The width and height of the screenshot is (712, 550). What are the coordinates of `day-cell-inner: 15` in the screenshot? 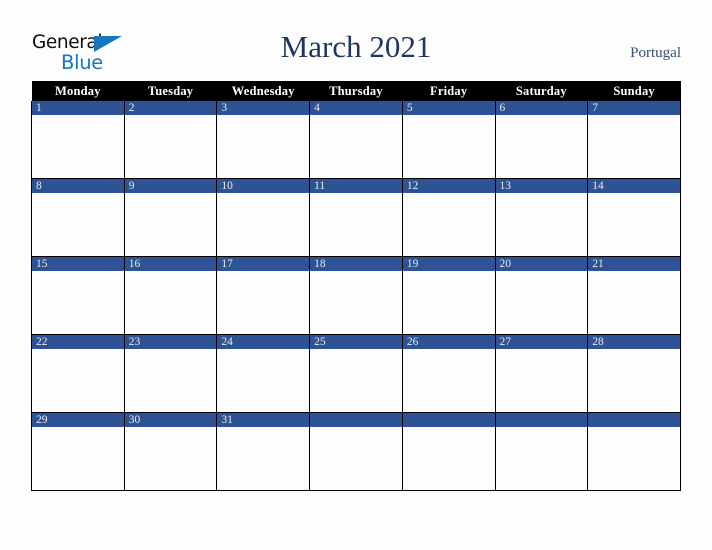 It's located at (78, 295).